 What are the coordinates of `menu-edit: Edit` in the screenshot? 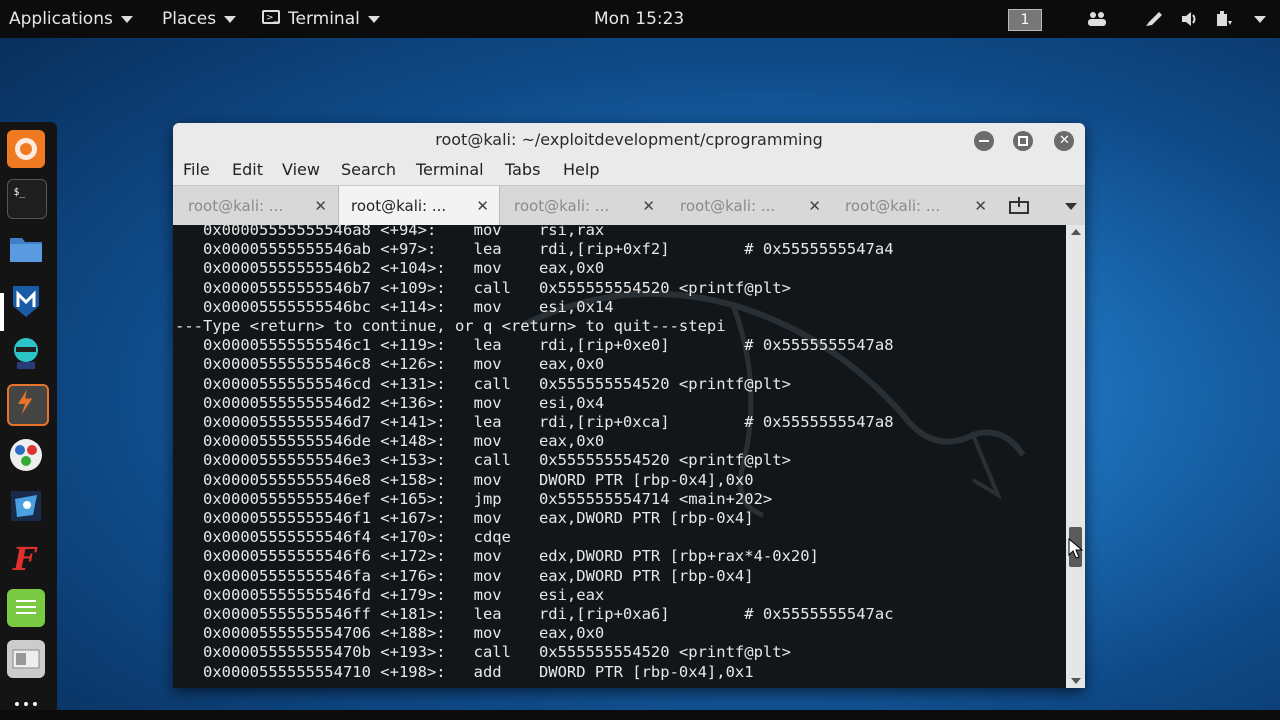 It's located at (247, 169).